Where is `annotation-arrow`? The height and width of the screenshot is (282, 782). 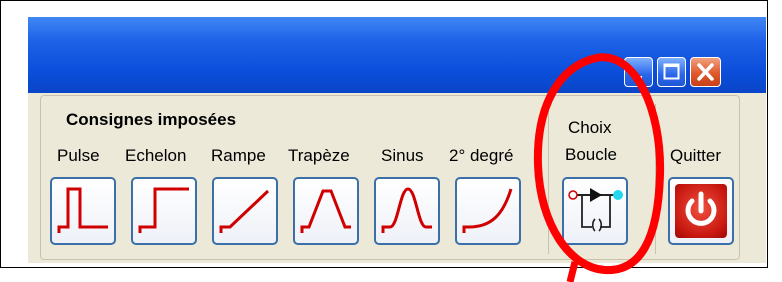 annotation-arrow is located at coordinates (572, 271).